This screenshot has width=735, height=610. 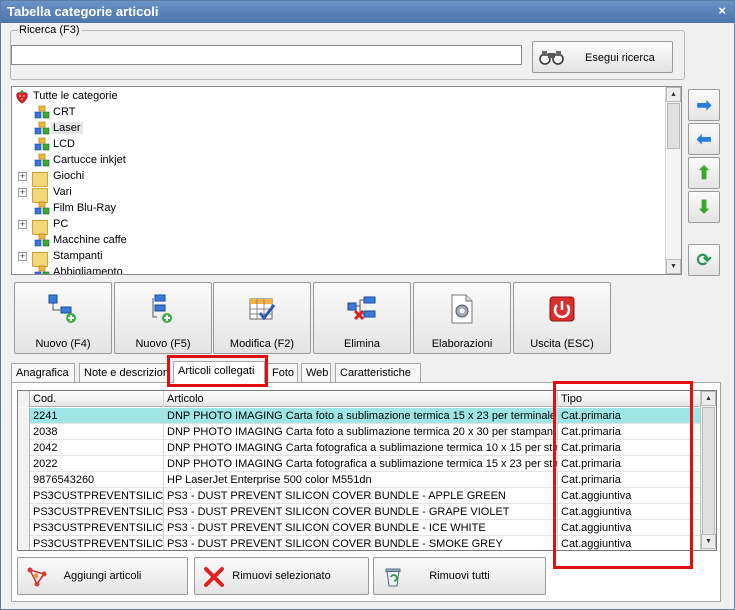 I want to click on new-f5-button: Nuovo (F5), so click(x=163, y=318).